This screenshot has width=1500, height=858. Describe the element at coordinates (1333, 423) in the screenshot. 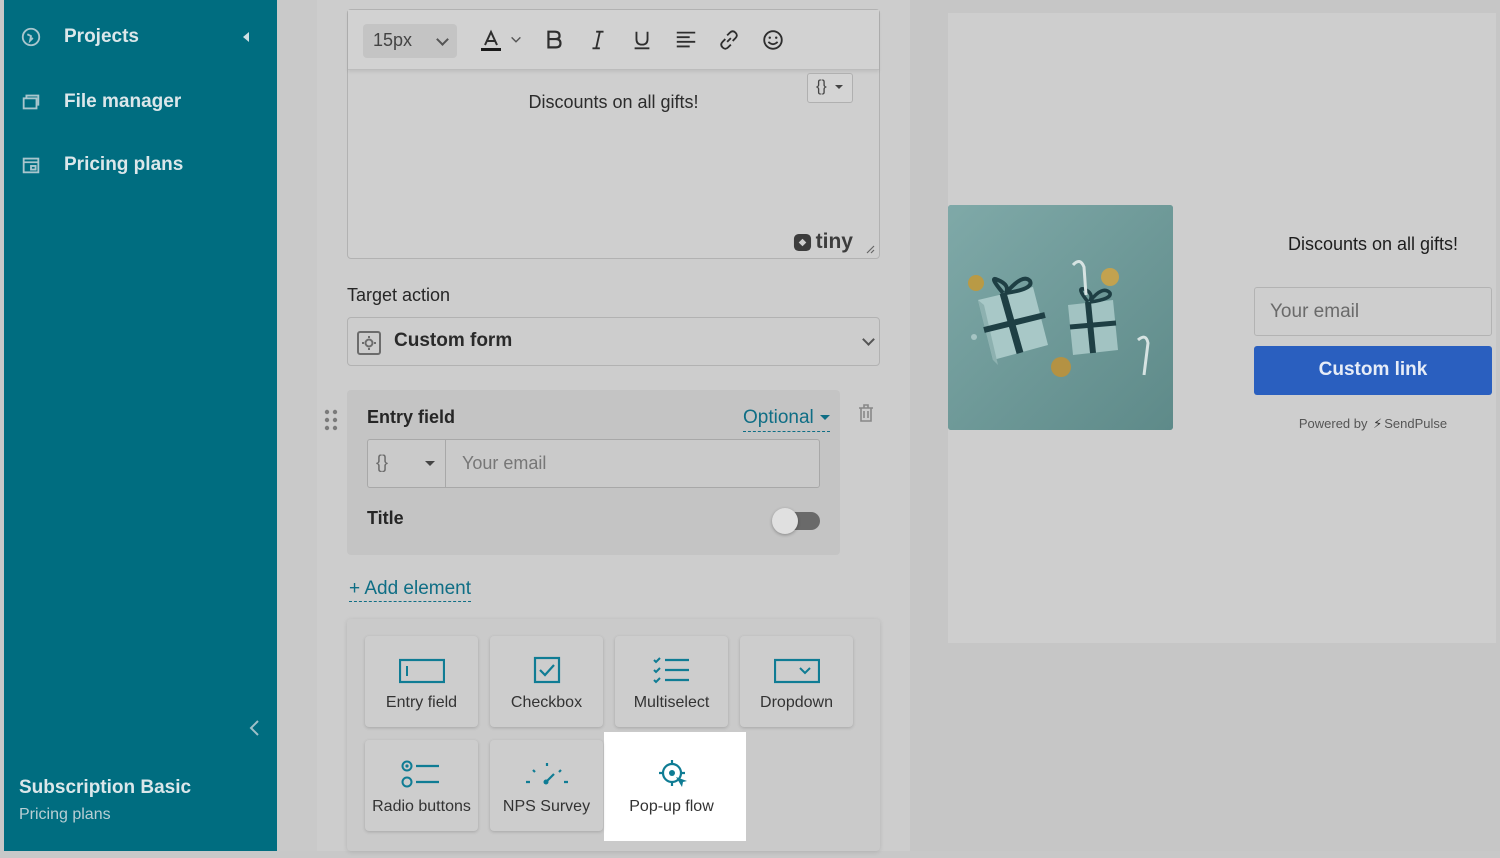

I see `powered-by-prefix: Powered by` at that location.